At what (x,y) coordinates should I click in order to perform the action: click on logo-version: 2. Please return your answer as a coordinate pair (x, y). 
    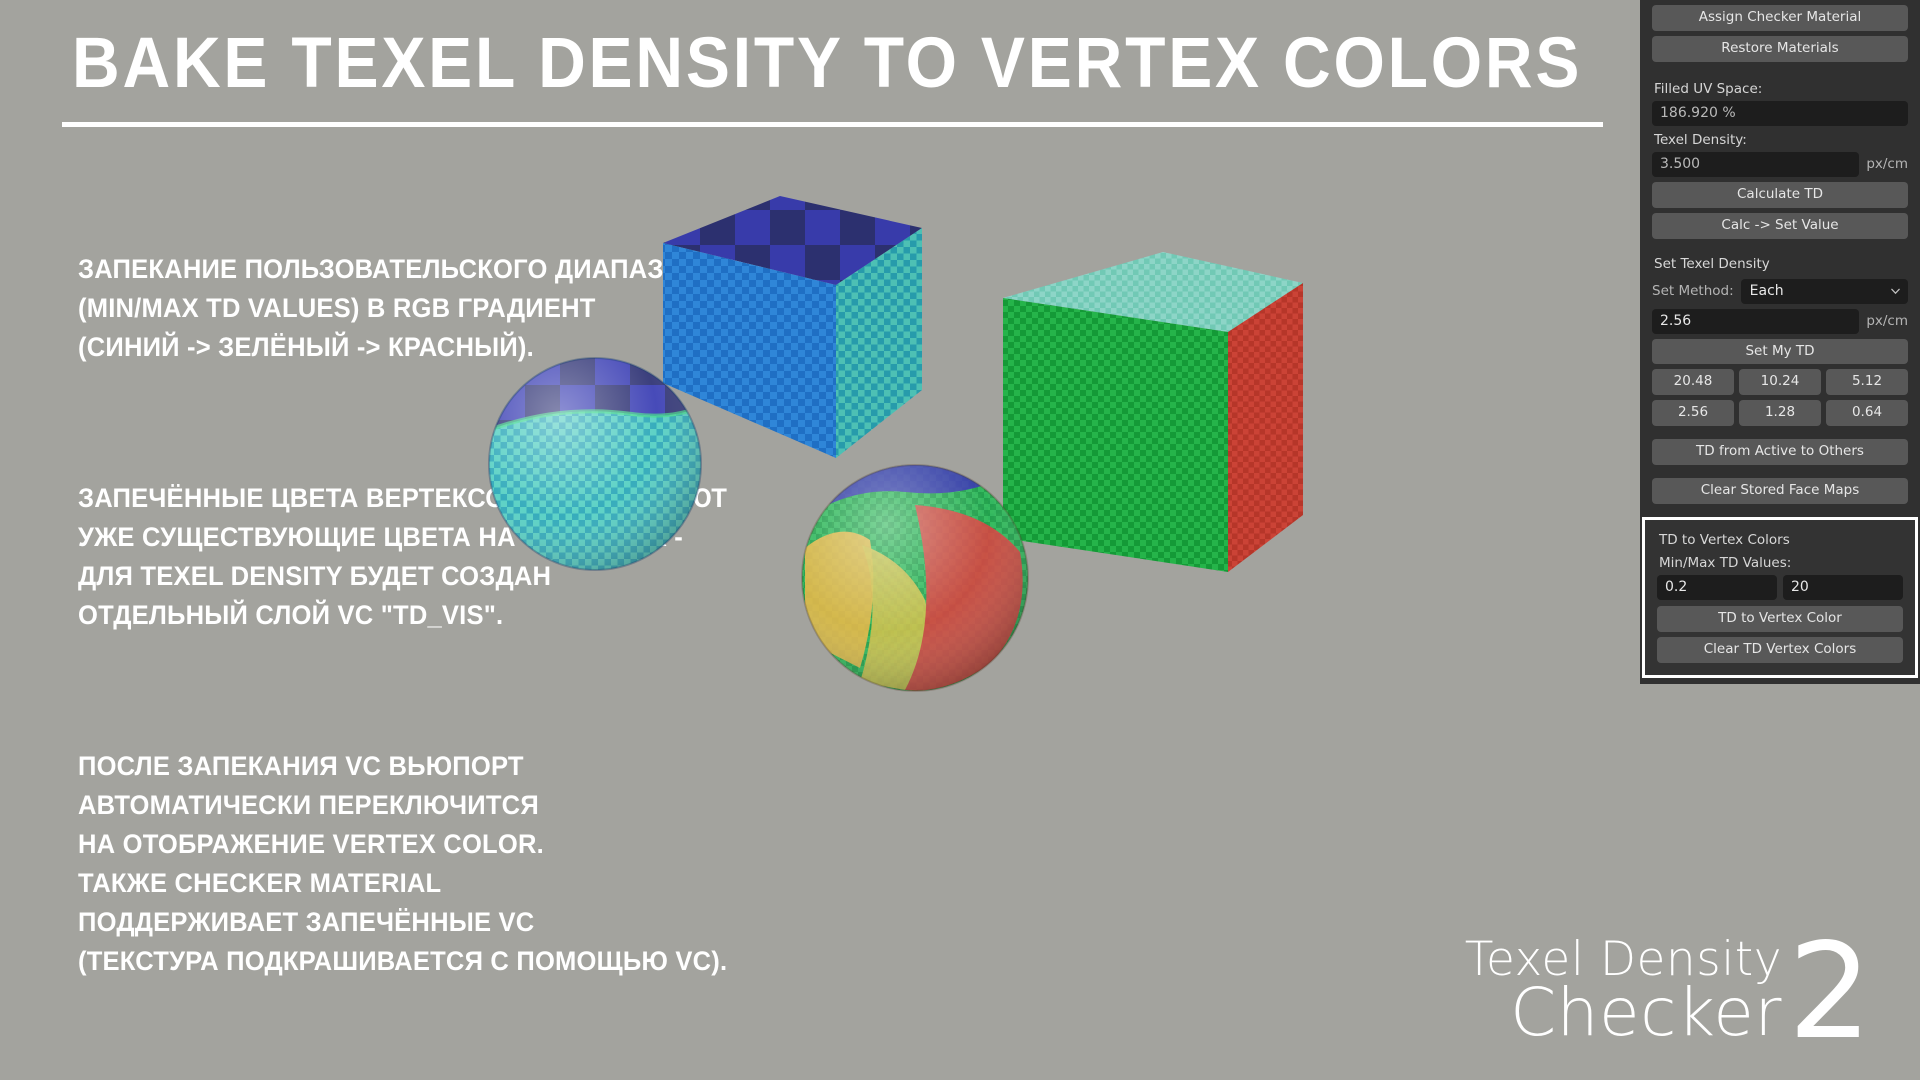
    Looking at the image, I should click on (1830, 992).